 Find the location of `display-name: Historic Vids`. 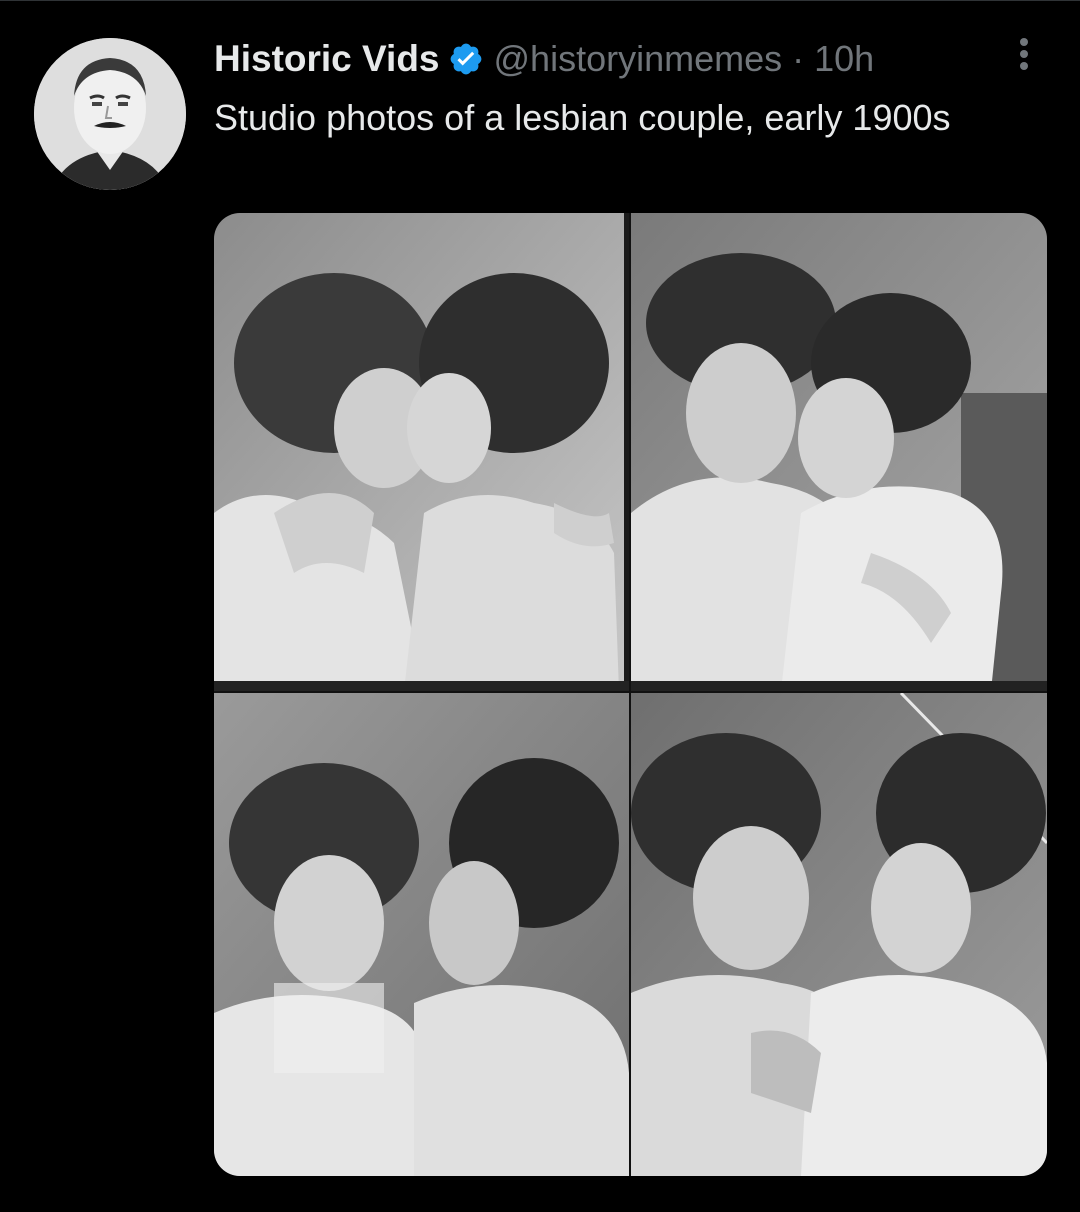

display-name: Historic Vids is located at coordinates (327, 59).